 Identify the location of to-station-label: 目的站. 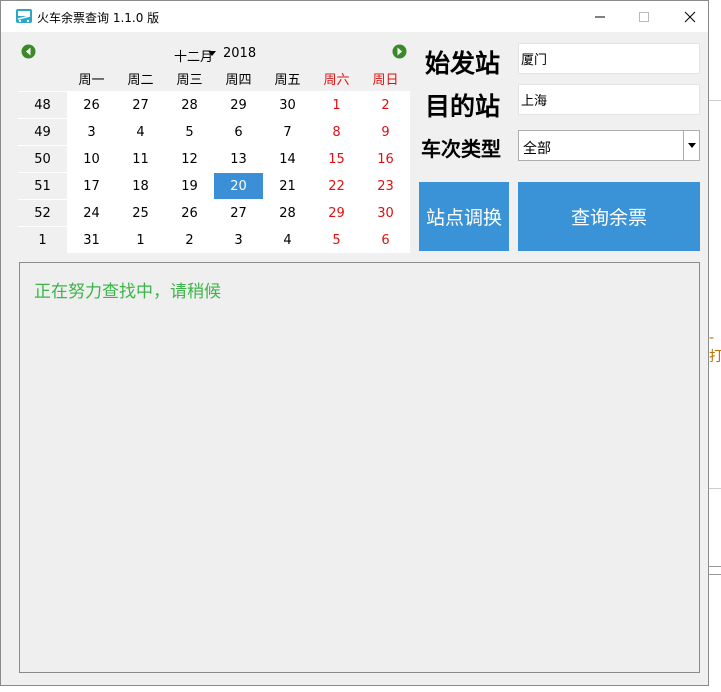
(463, 106).